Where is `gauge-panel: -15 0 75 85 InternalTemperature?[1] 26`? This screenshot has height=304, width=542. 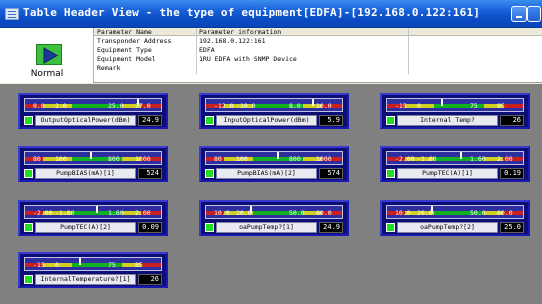 gauge-panel: -15 0 75 85 InternalTemperature?[1] 26 is located at coordinates (93, 270).